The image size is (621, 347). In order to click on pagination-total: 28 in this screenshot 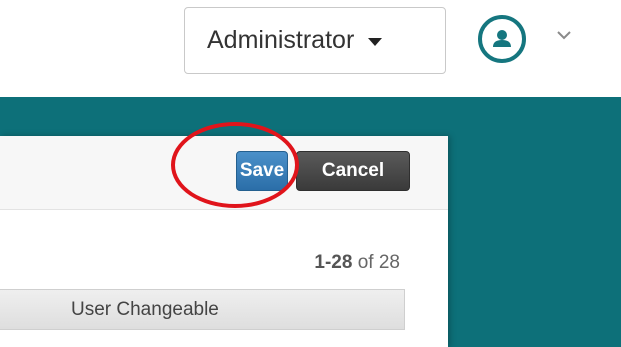, I will do `click(389, 262)`.